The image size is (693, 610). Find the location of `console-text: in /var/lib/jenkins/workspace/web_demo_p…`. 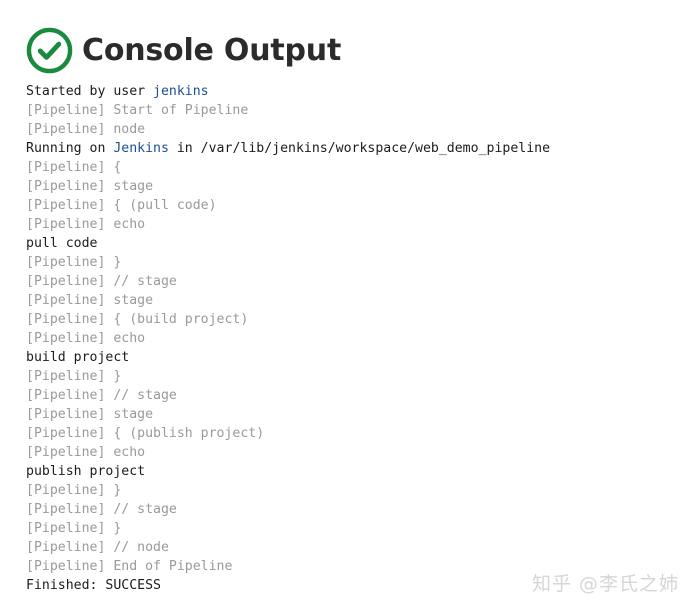

console-text: in /var/lib/jenkins/workspace/web_demo_p… is located at coordinates (359, 148).